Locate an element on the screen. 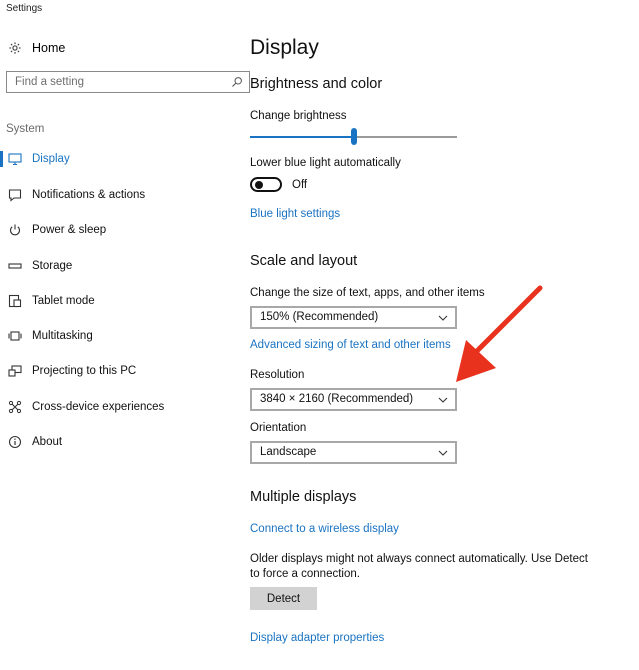 The height and width of the screenshot is (670, 639). cross-device-icon is located at coordinates (15, 407).